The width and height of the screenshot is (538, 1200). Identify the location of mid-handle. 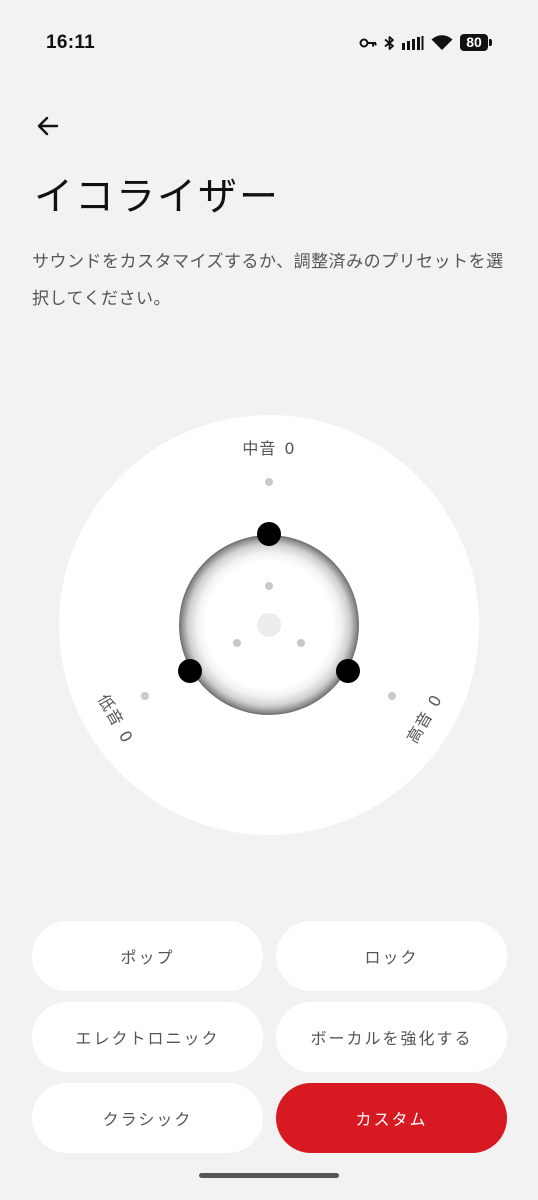
(269, 534).